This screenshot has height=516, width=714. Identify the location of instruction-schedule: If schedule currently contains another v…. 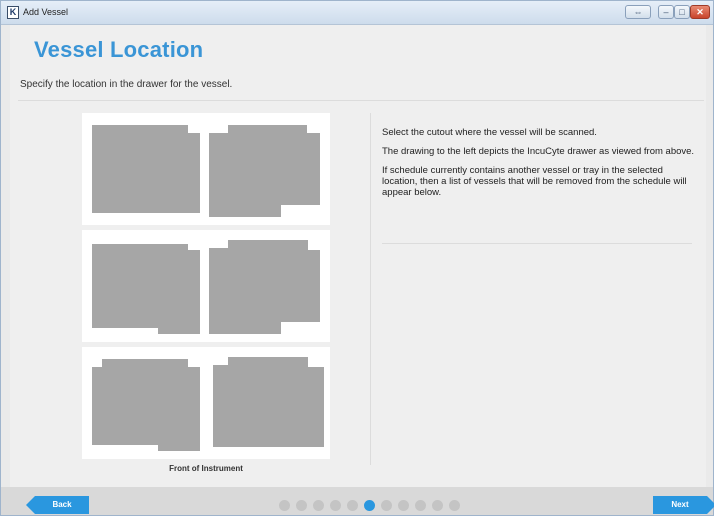
(534, 181).